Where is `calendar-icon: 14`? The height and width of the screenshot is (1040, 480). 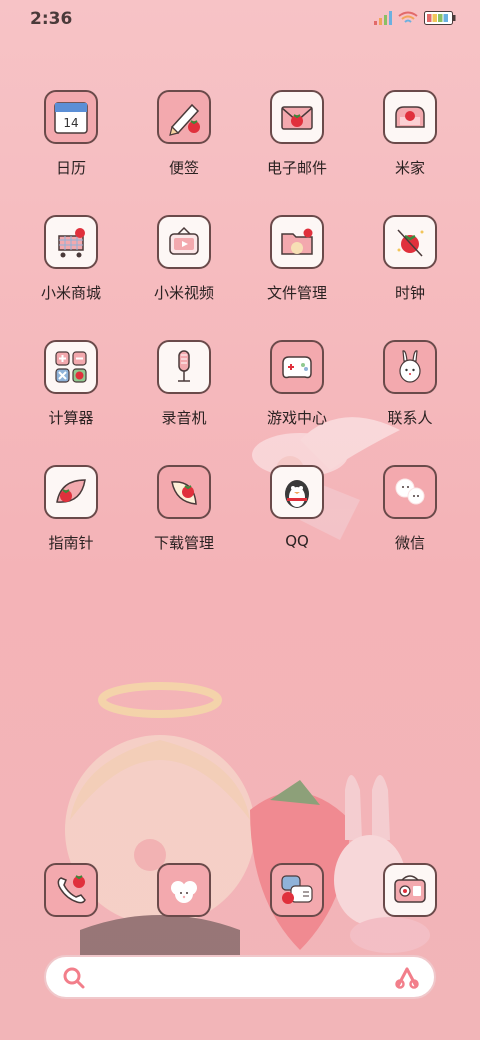
calendar-icon: 14 is located at coordinates (71, 117).